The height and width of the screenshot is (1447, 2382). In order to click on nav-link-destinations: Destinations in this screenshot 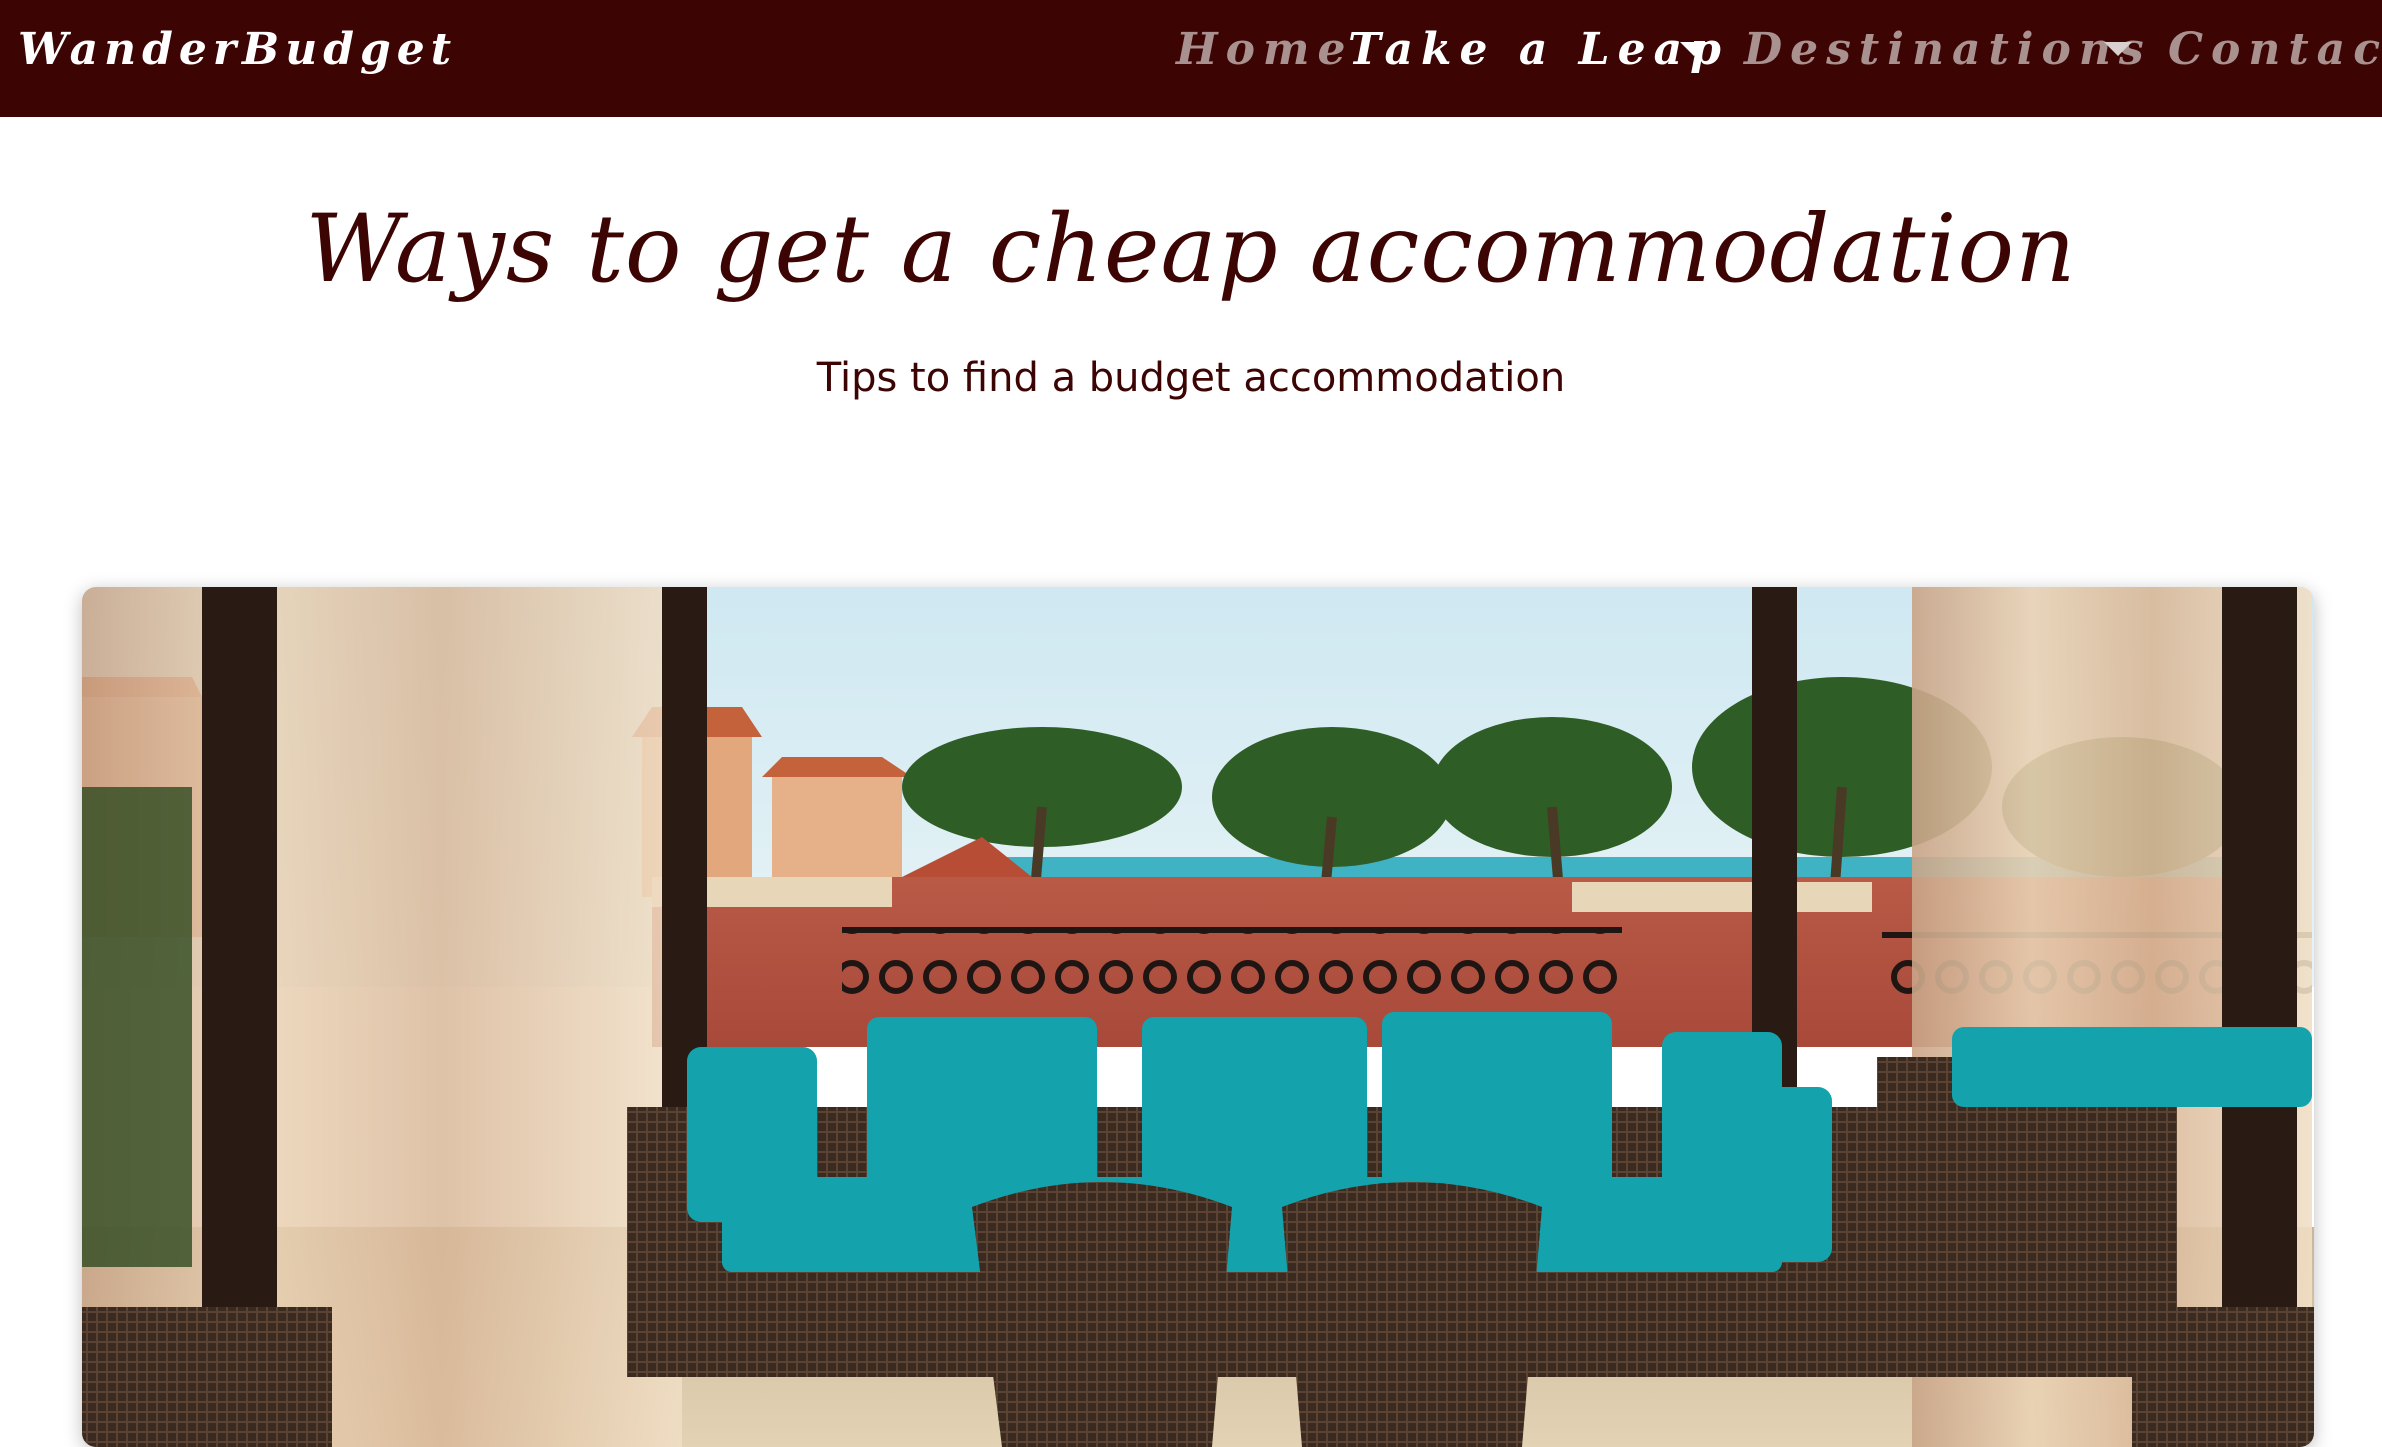, I will do `click(1948, 50)`.